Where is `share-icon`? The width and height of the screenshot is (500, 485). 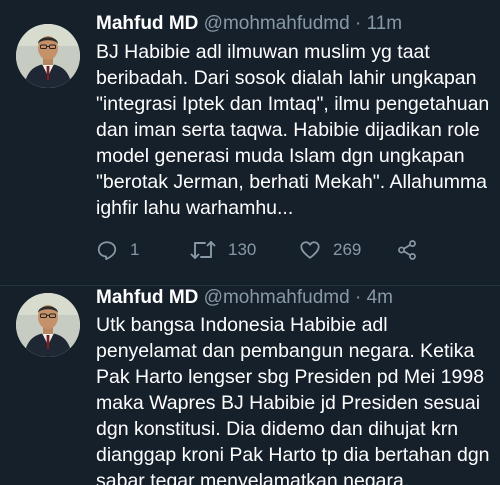
share-icon is located at coordinates (407, 250).